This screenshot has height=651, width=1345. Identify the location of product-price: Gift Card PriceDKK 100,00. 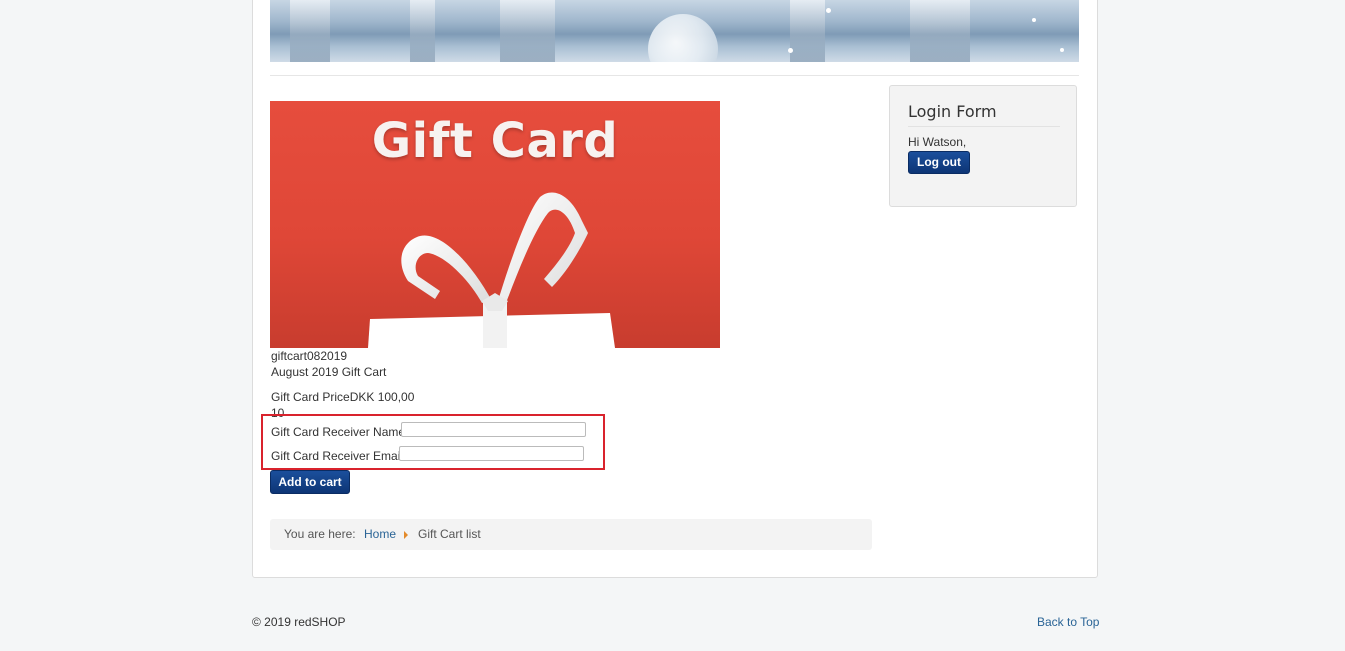
(342, 397).